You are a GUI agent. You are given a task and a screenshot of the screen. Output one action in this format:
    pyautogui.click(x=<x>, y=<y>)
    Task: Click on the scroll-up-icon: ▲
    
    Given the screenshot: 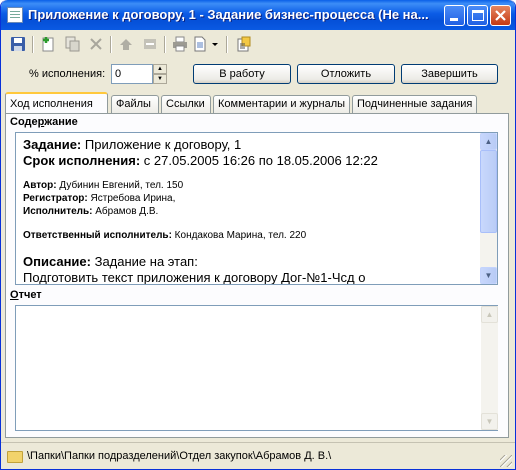 What is the action you would take?
    pyautogui.click(x=488, y=141)
    